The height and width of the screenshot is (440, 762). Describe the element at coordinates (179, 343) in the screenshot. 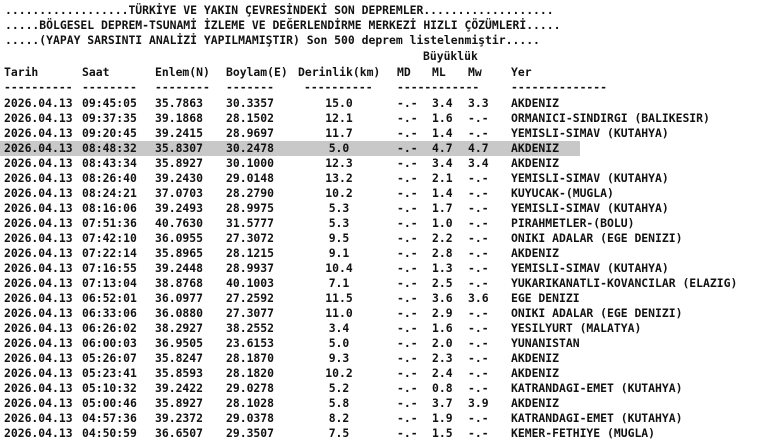

I see `cell-latitude: 36.9505` at that location.